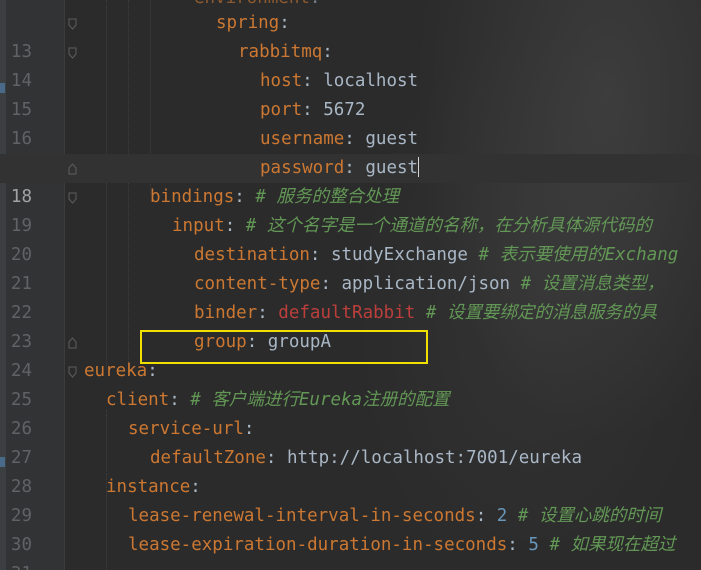  Describe the element at coordinates (226, 313) in the screenshot. I see `yaml-key: binder` at that location.